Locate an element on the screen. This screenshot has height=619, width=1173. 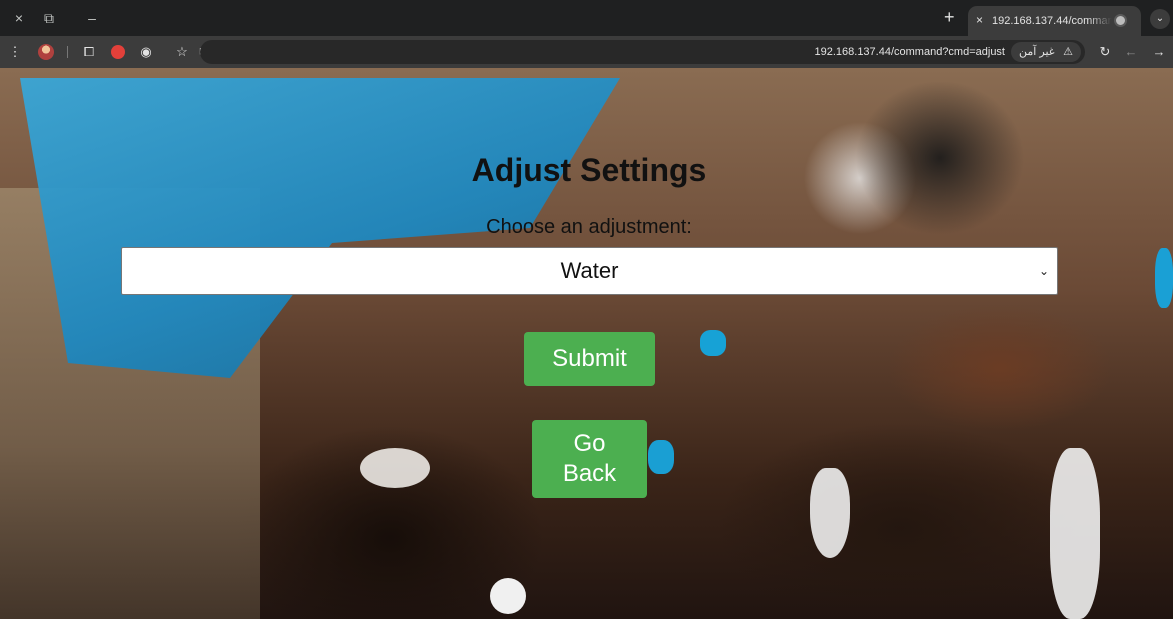
adjustment-select: Water ⌄ is located at coordinates (589, 271).